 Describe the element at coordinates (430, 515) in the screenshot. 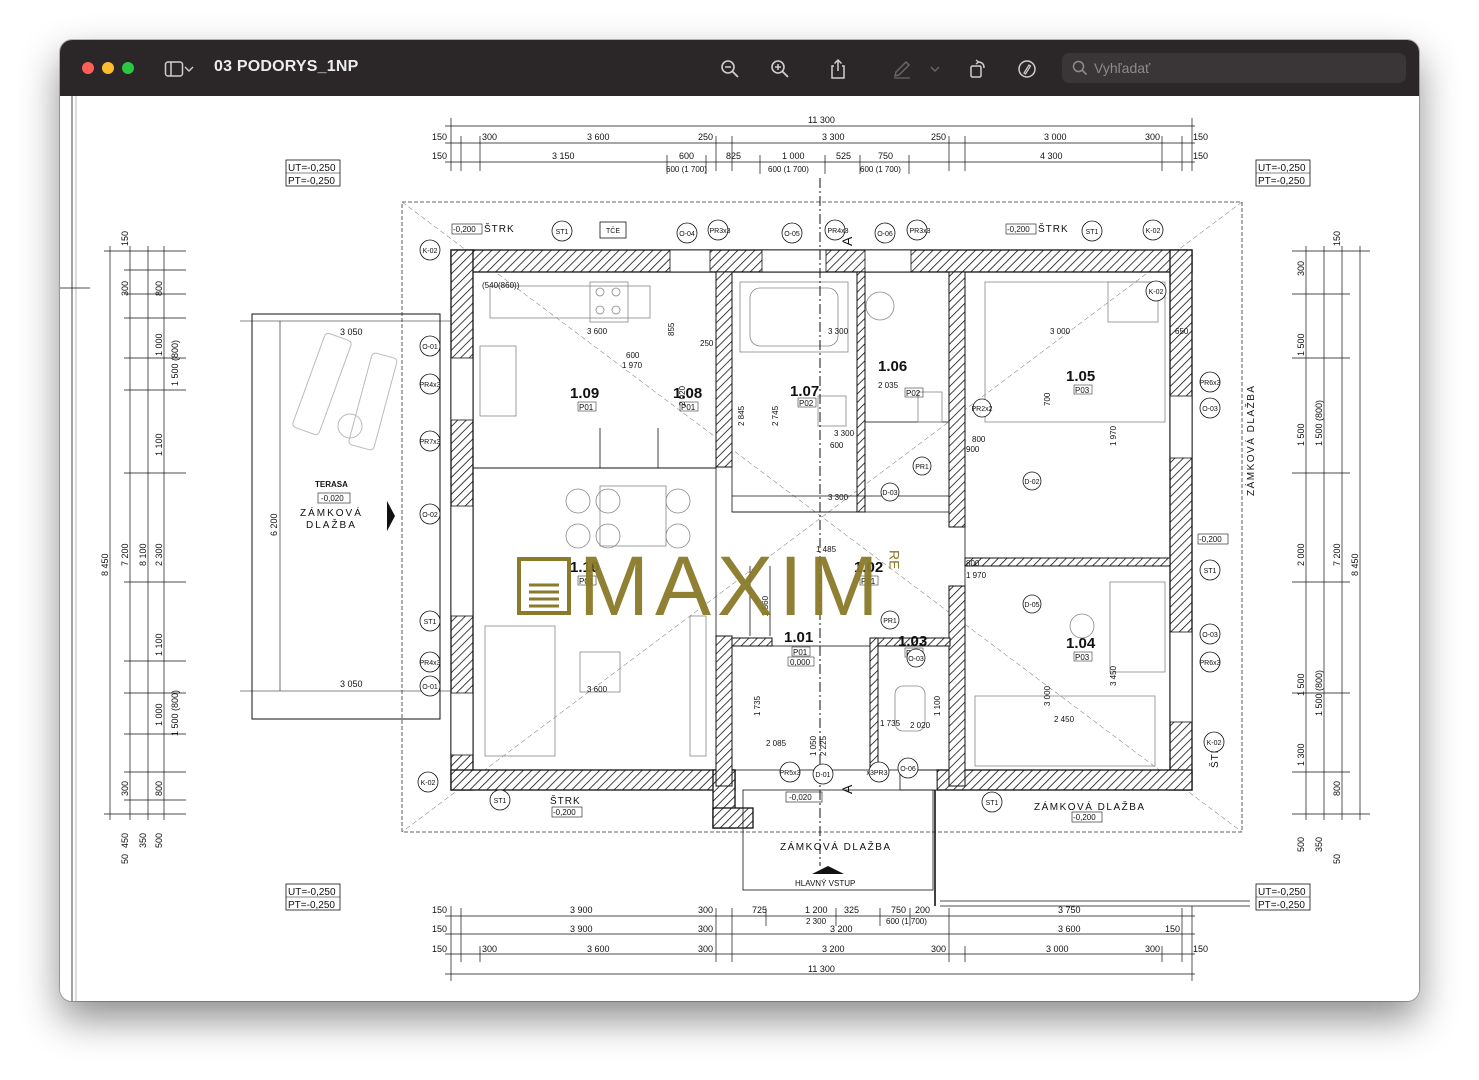

I see `svg-text: O-02` at that location.